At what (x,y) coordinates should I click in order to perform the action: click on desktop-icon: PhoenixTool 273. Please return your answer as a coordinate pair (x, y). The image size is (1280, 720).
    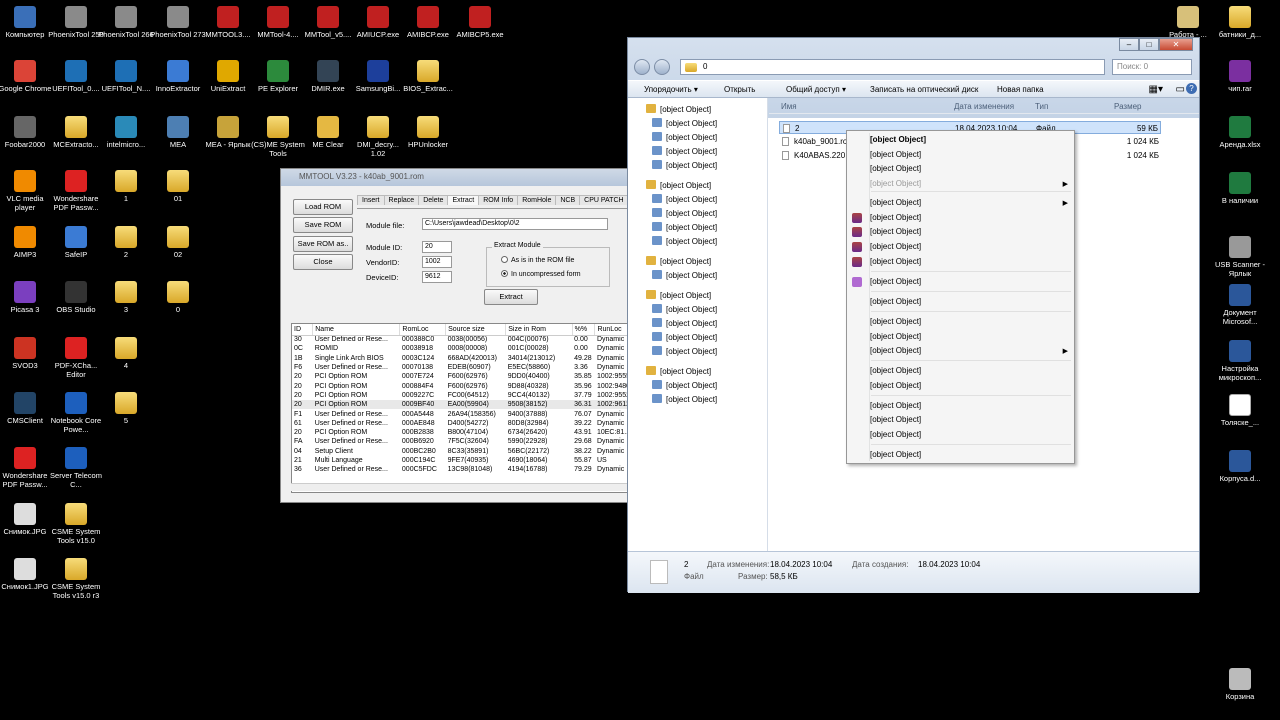
    Looking at the image, I should click on (178, 22).